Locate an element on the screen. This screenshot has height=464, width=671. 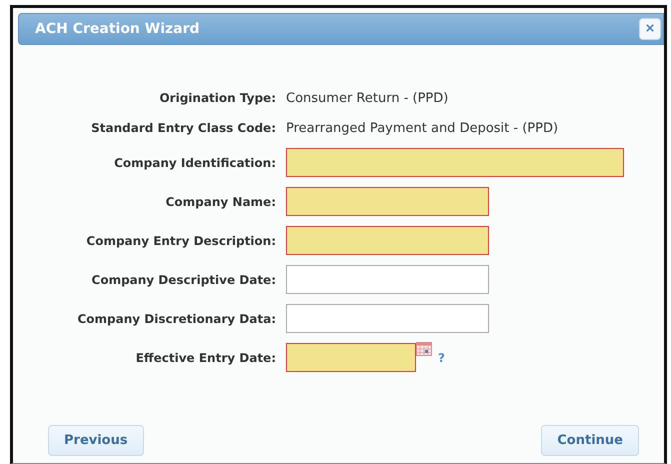
help-link: ? is located at coordinates (441, 357).